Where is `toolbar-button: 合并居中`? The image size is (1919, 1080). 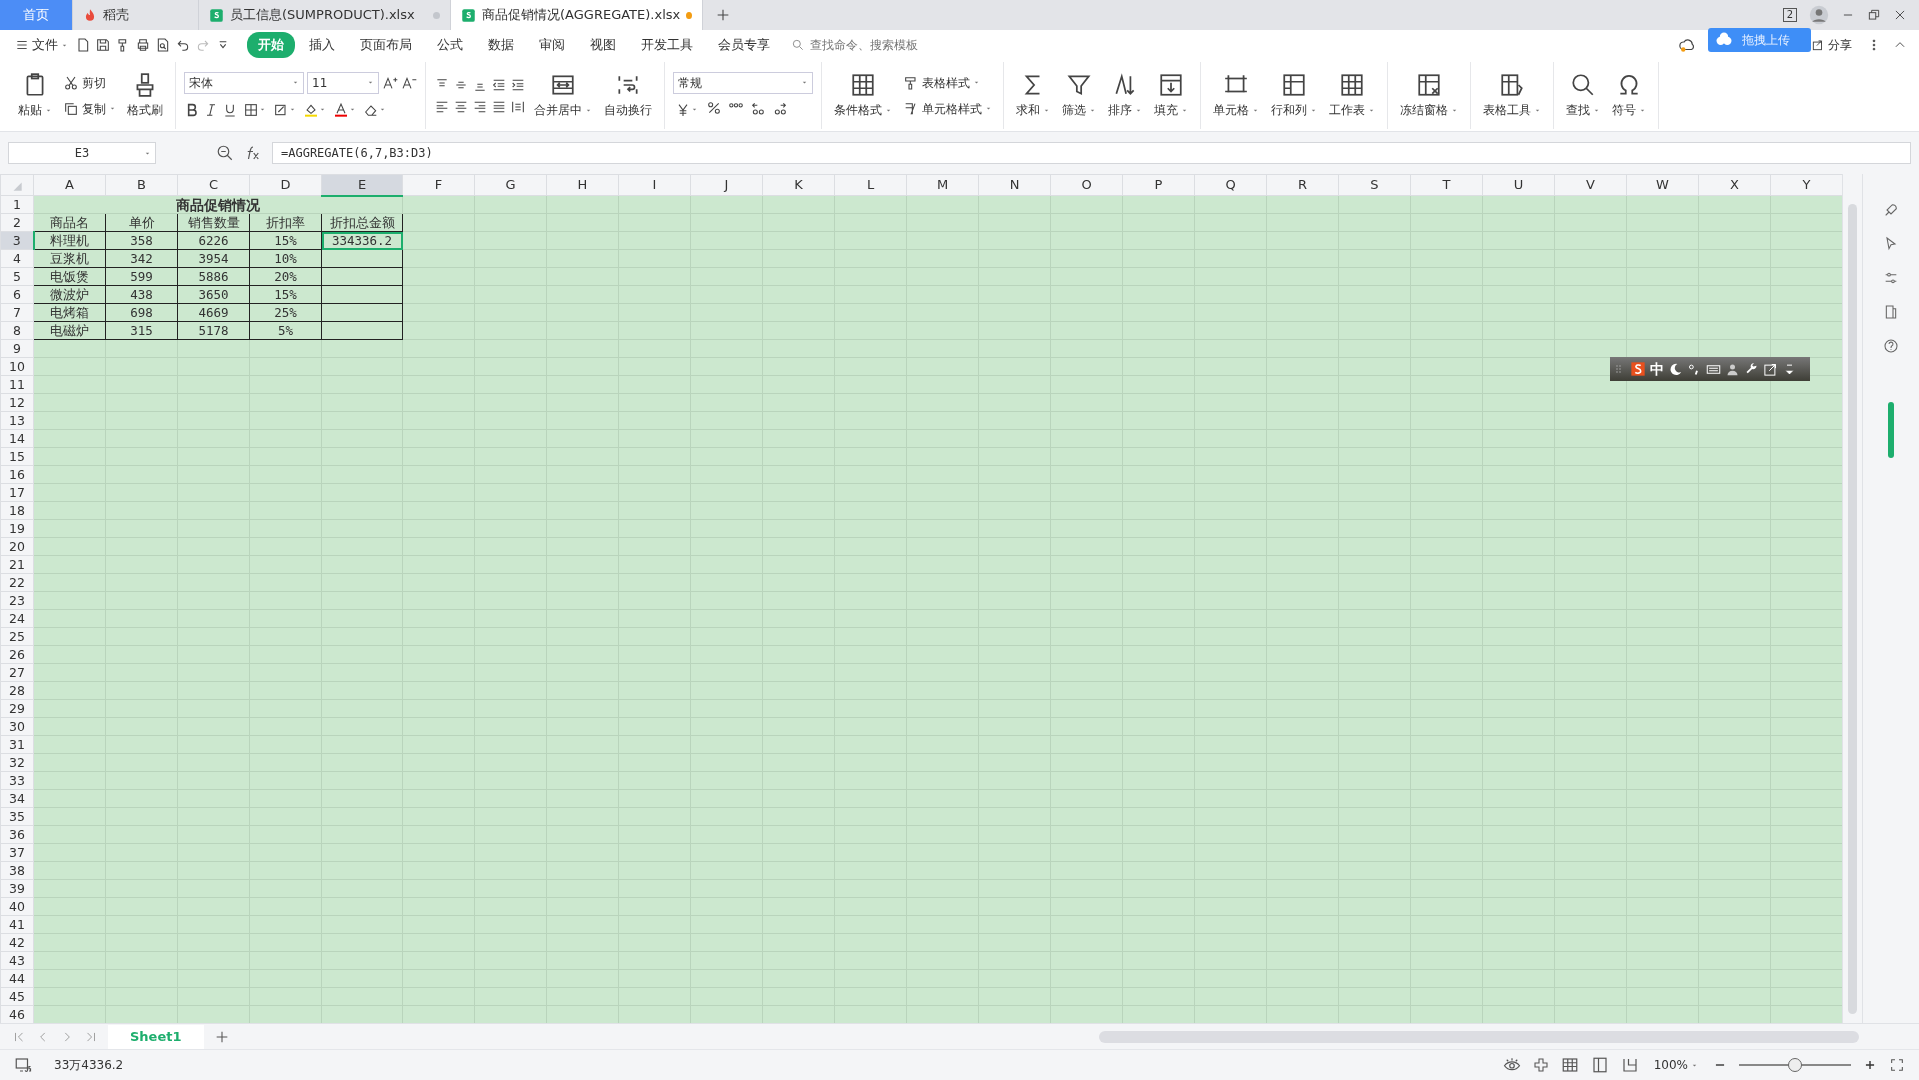
toolbar-button: 合并居中 is located at coordinates (563, 95).